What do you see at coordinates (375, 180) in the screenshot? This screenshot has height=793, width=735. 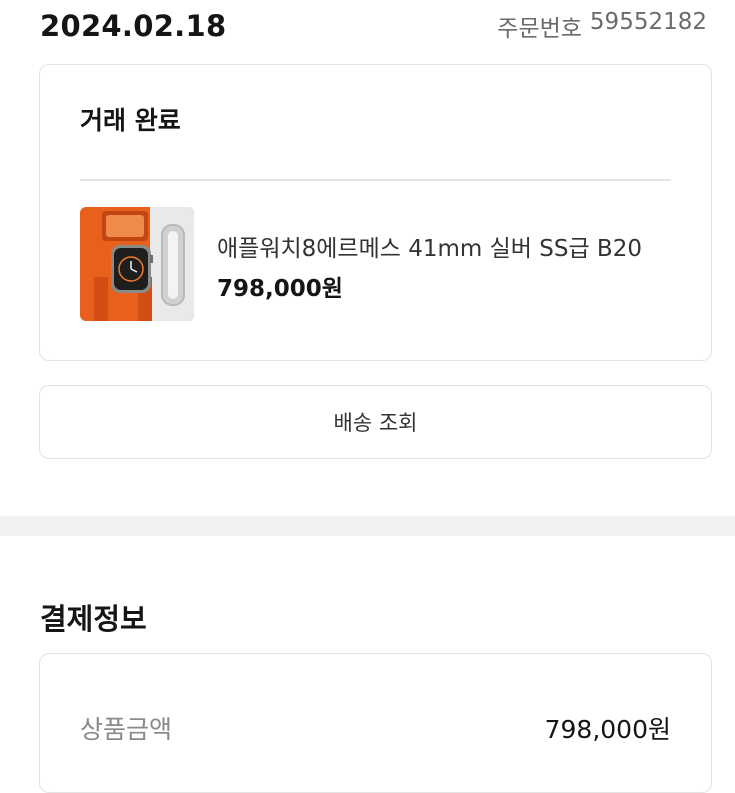 I see `divider` at bounding box center [375, 180].